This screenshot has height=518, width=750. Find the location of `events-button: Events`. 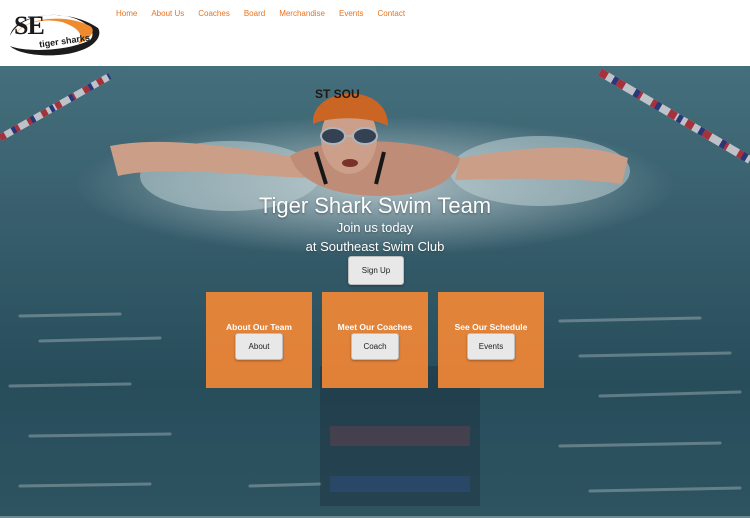

events-button: Events is located at coordinates (491, 346).